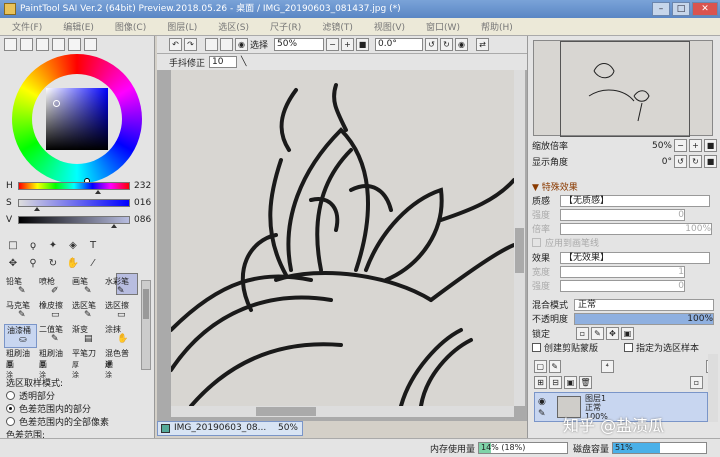 The width and height of the screenshot is (720, 457). What do you see at coordinates (554, 366) in the screenshot?
I see `new-linework-layer-icon: ✎` at bounding box center [554, 366].